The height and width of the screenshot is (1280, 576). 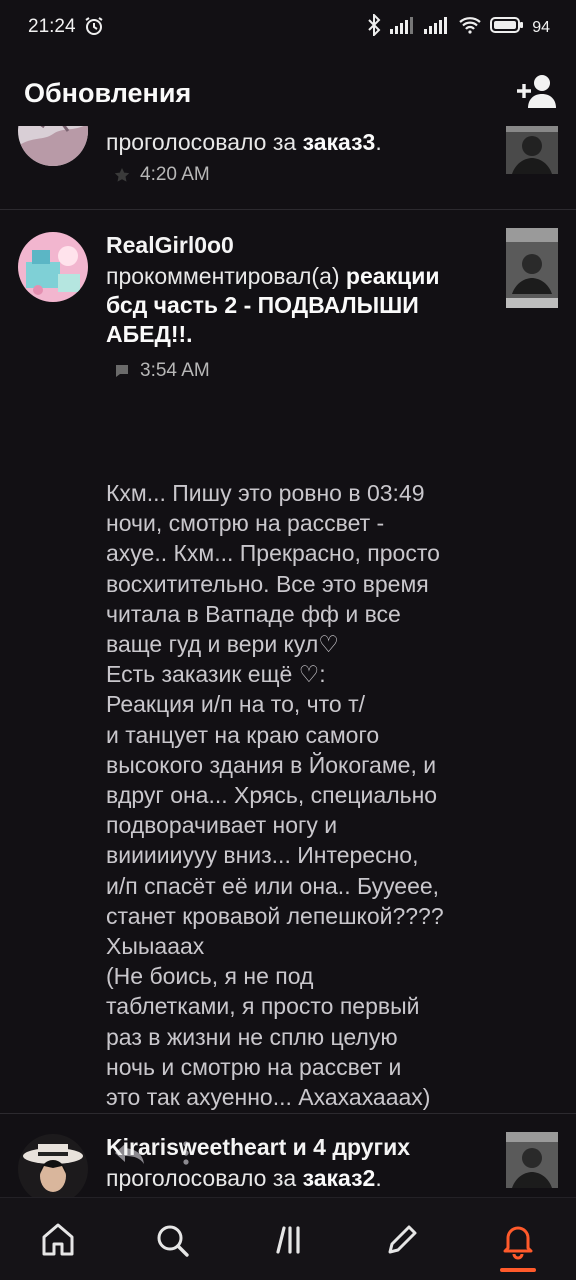 What do you see at coordinates (122, 175) in the screenshot?
I see `star-icon` at bounding box center [122, 175].